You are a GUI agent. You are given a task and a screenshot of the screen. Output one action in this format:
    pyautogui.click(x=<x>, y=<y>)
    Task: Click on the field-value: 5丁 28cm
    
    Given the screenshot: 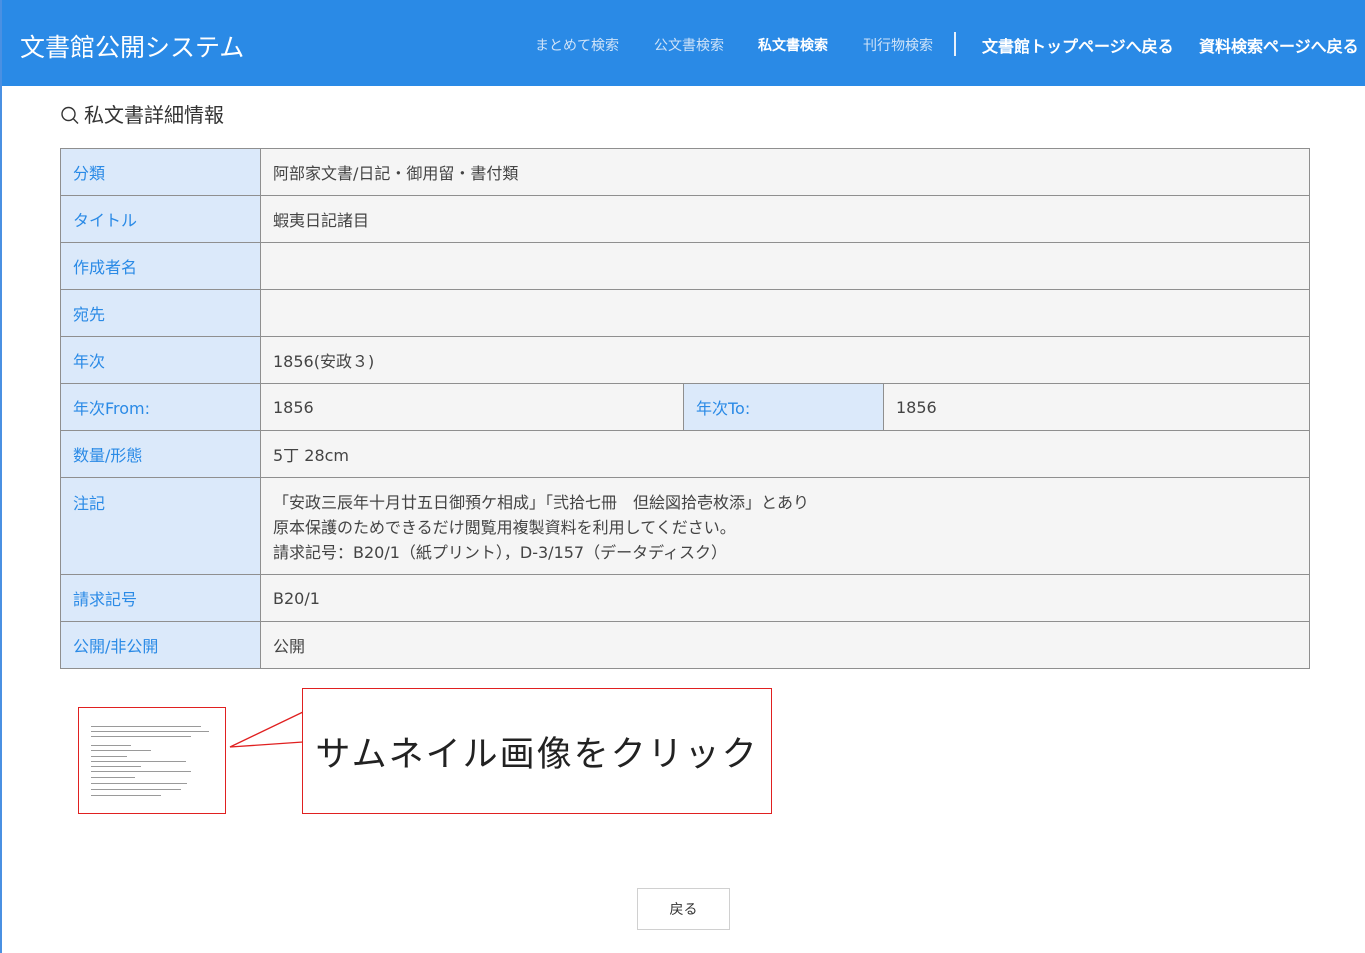 What is the action you would take?
    pyautogui.click(x=785, y=454)
    